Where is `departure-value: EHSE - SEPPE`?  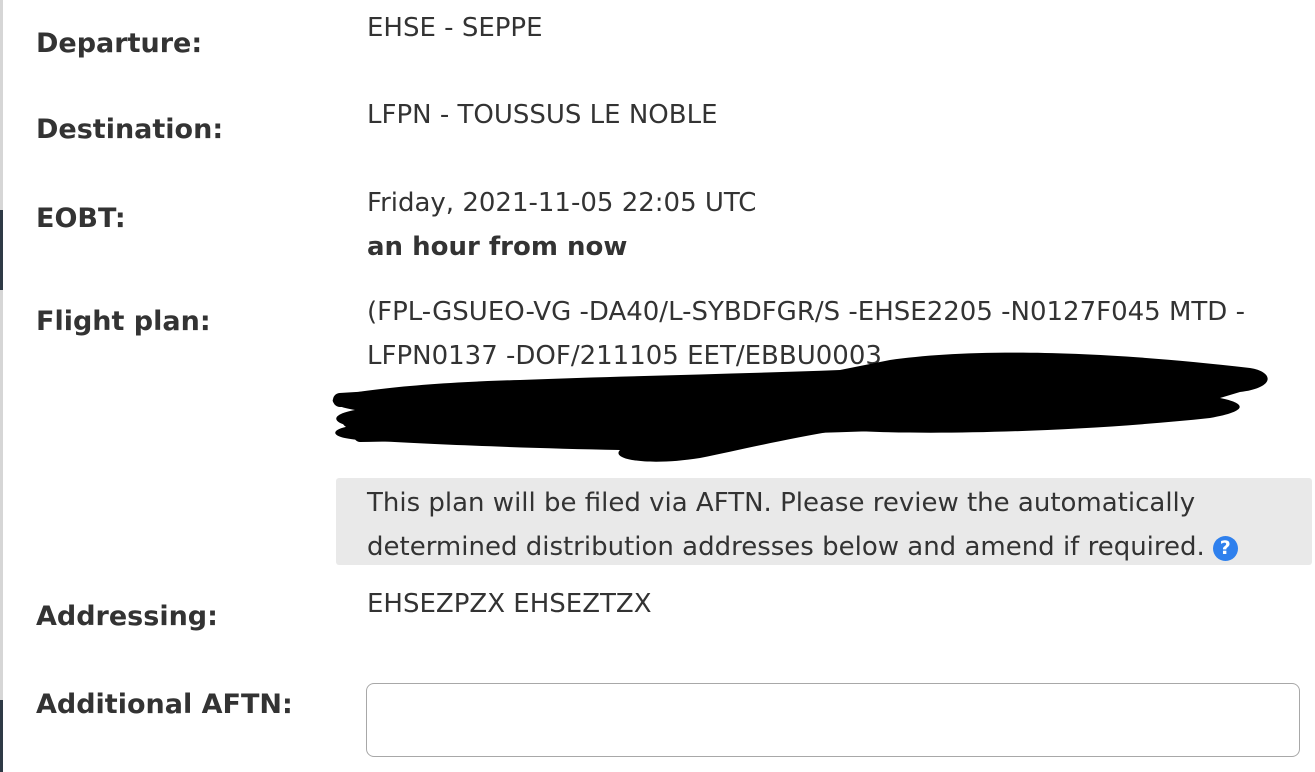
departure-value: EHSE - SEPPE is located at coordinates (455, 28).